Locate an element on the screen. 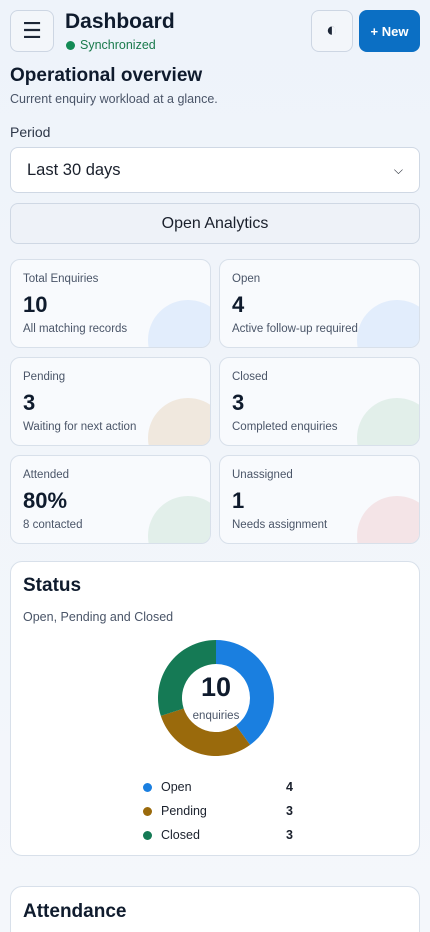 The height and width of the screenshot is (932, 430). contrast-icon: ◐ is located at coordinates (332, 30).